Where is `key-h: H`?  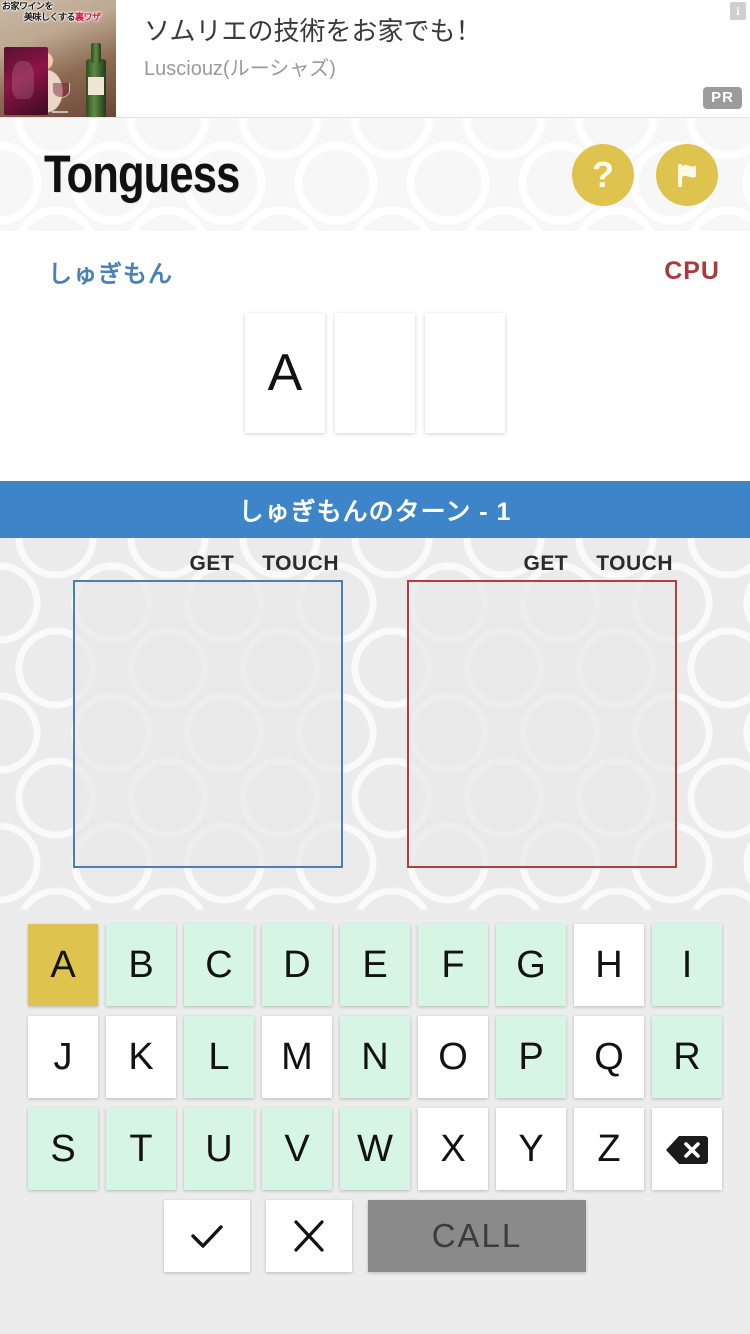
key-h: H is located at coordinates (609, 965).